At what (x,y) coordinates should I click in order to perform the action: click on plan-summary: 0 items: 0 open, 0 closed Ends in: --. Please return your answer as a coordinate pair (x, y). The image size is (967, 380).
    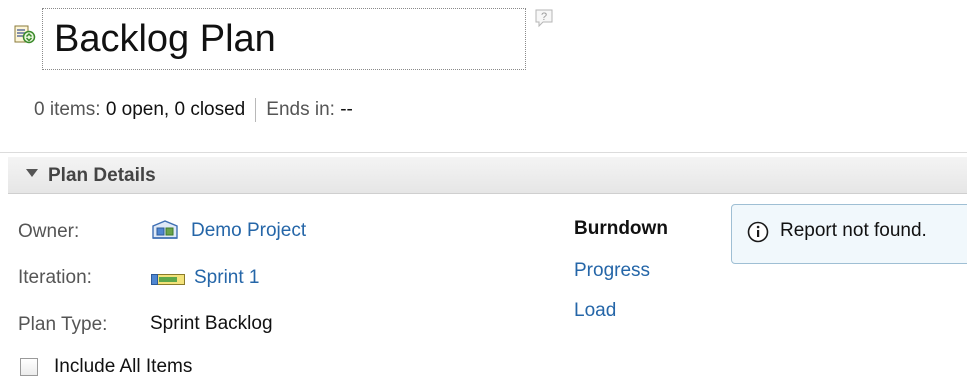
    Looking at the image, I should click on (193, 110).